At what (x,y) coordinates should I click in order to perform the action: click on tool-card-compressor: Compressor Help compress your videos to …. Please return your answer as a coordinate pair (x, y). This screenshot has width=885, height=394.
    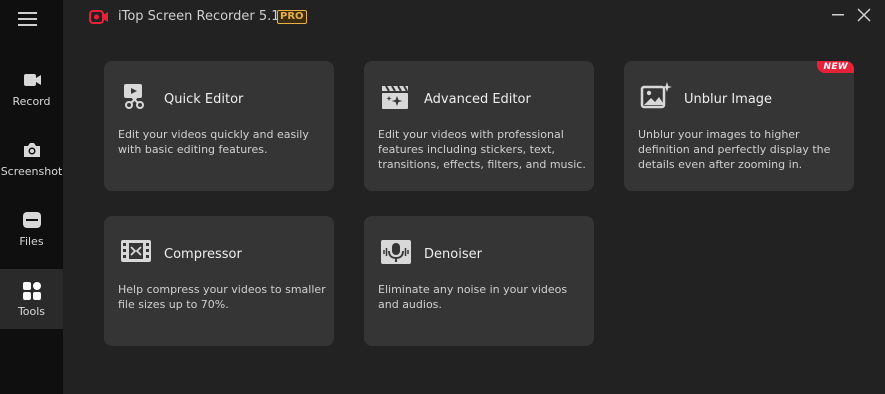
    Looking at the image, I should click on (219, 281).